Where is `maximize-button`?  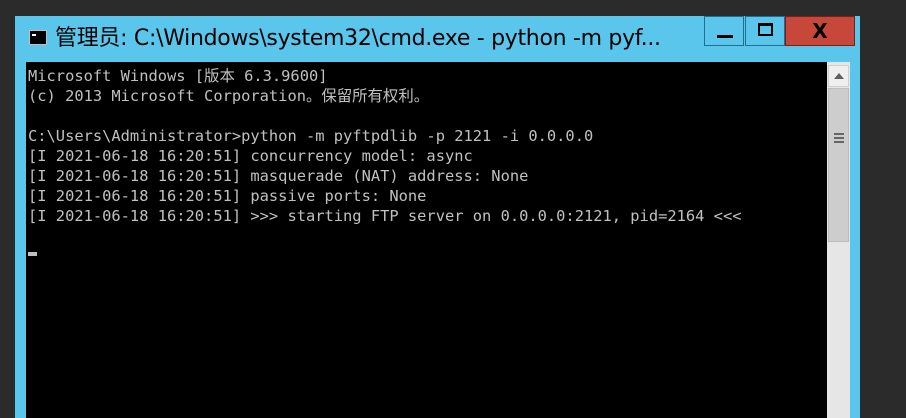
maximize-button is located at coordinates (765, 31).